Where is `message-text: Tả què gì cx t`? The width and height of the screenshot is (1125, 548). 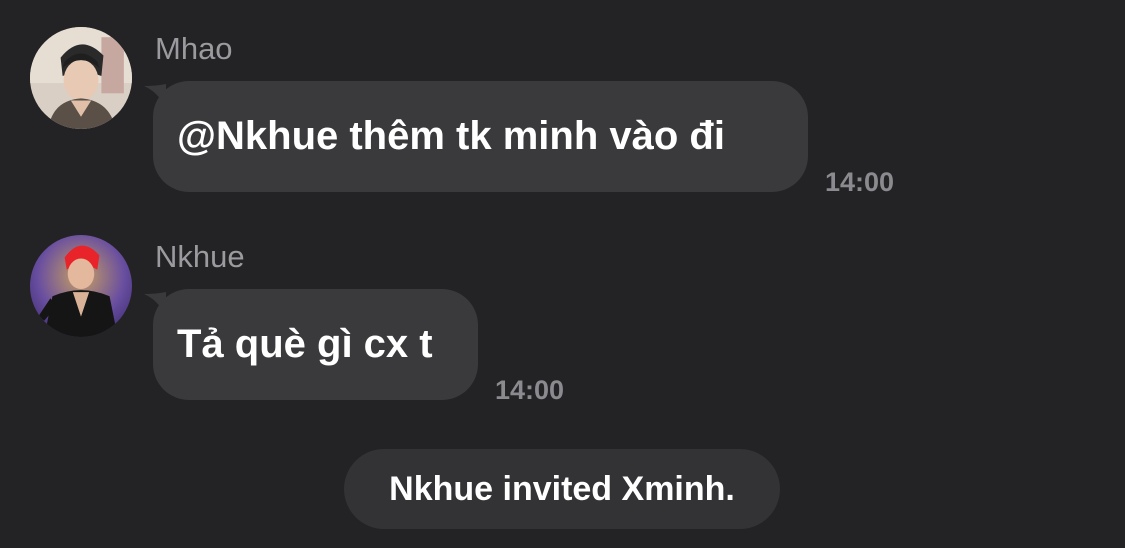
message-text: Tả què gì cx t is located at coordinates (305, 344).